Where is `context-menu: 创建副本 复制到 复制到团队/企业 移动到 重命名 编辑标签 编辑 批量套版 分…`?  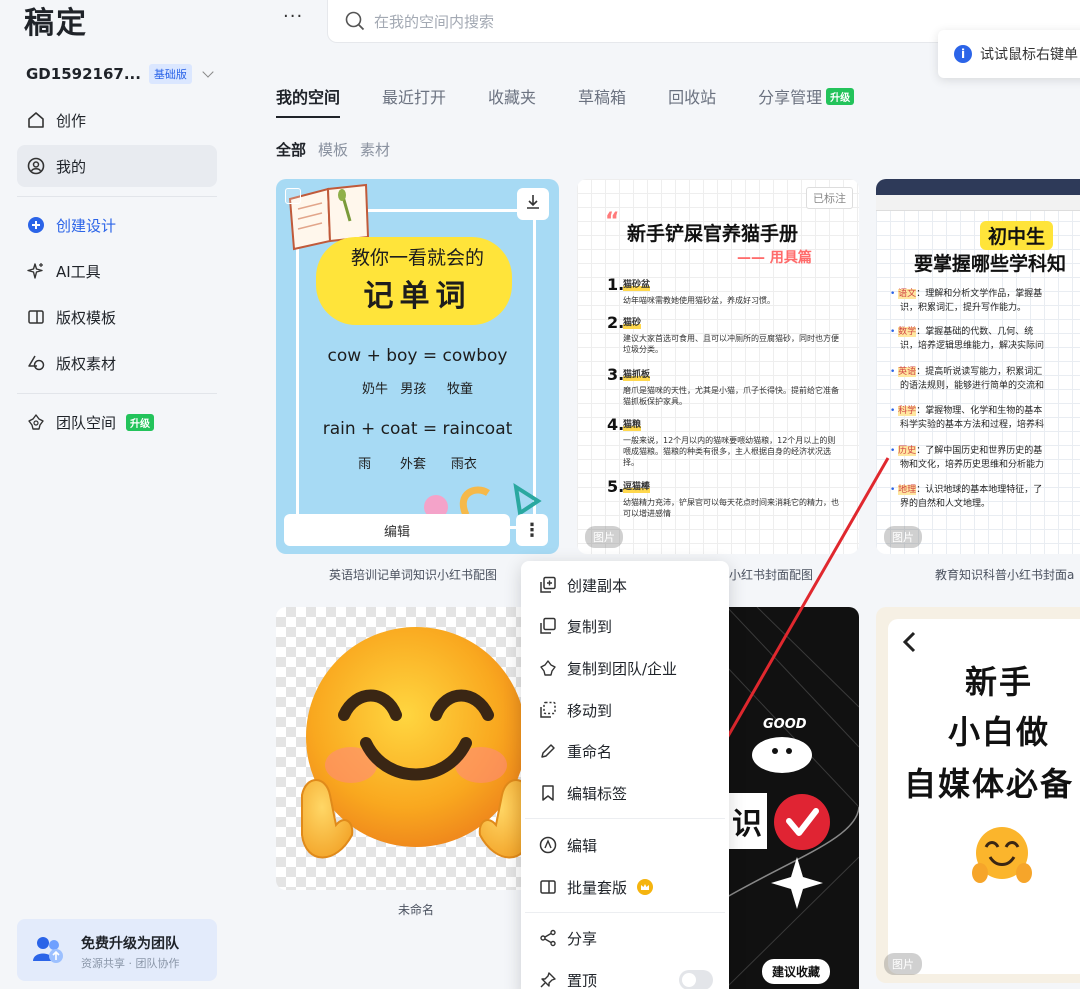
context-menu: 创建副本 复制到 复制到团队/企业 移动到 重命名 编辑标签 编辑 批量套版 分… is located at coordinates (625, 775).